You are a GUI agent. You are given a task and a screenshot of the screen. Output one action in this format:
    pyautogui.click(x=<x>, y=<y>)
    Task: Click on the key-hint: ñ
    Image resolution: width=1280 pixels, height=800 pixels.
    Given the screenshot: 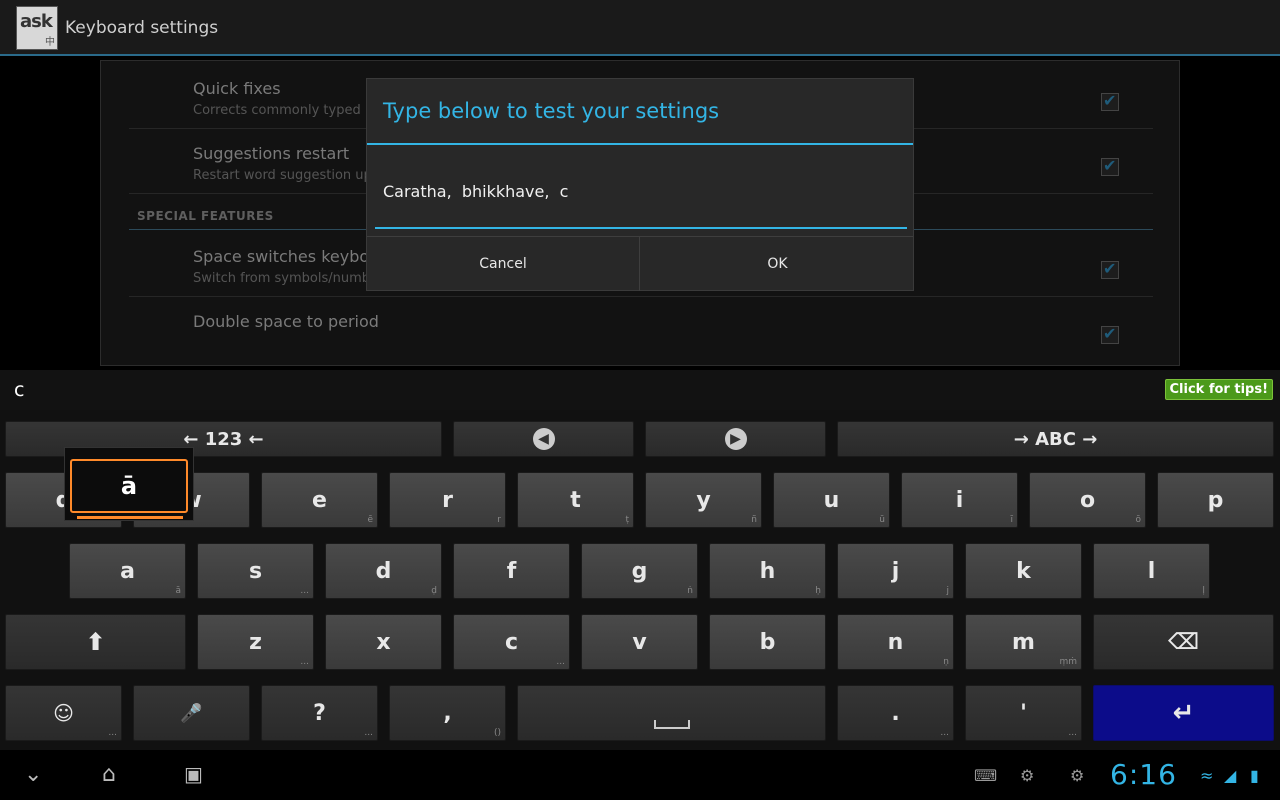 What is the action you would take?
    pyautogui.click(x=754, y=520)
    